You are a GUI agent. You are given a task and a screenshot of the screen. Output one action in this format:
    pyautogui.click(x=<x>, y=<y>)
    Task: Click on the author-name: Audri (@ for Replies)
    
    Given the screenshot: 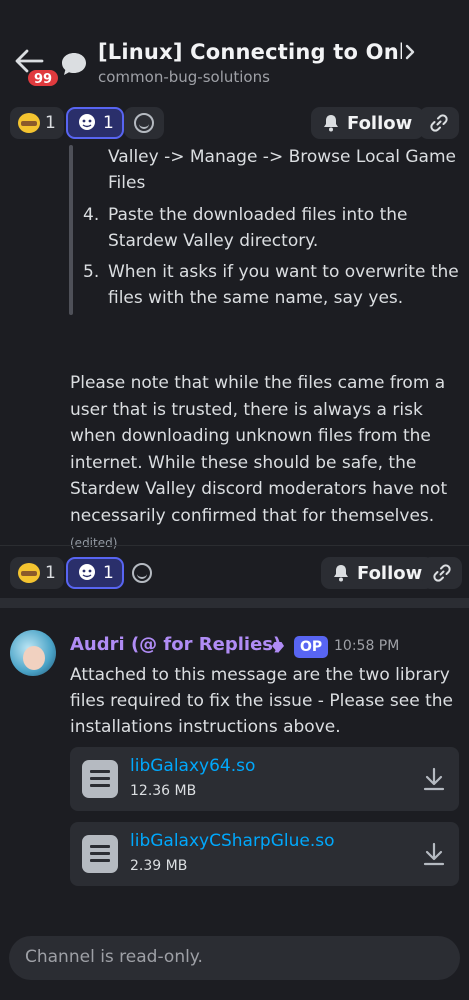 What is the action you would take?
    pyautogui.click(x=175, y=644)
    